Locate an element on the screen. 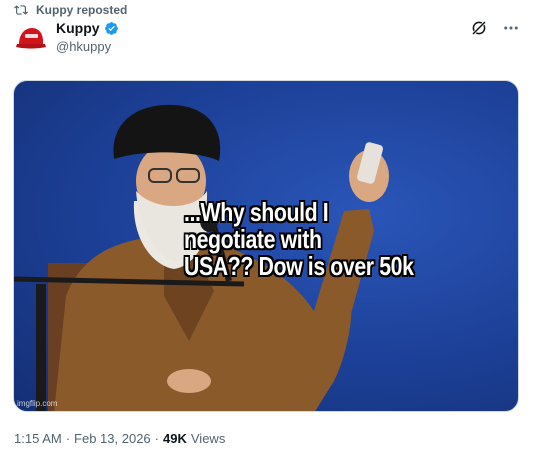 Image resolution: width=534 pixels, height=461 pixels. repost-icon is located at coordinates (21, 10).